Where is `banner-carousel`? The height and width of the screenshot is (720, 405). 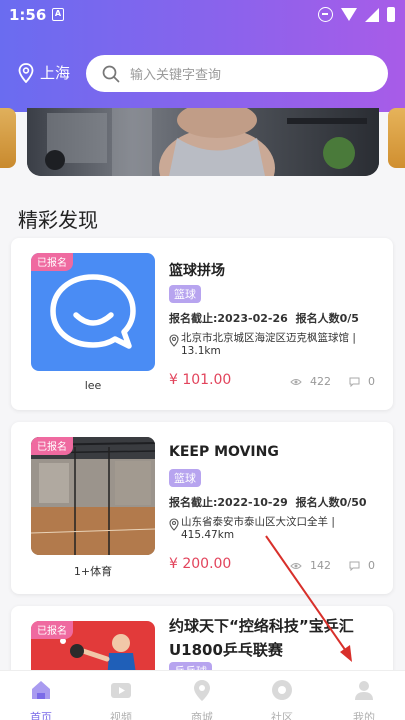
banner-carousel is located at coordinates (202, 144).